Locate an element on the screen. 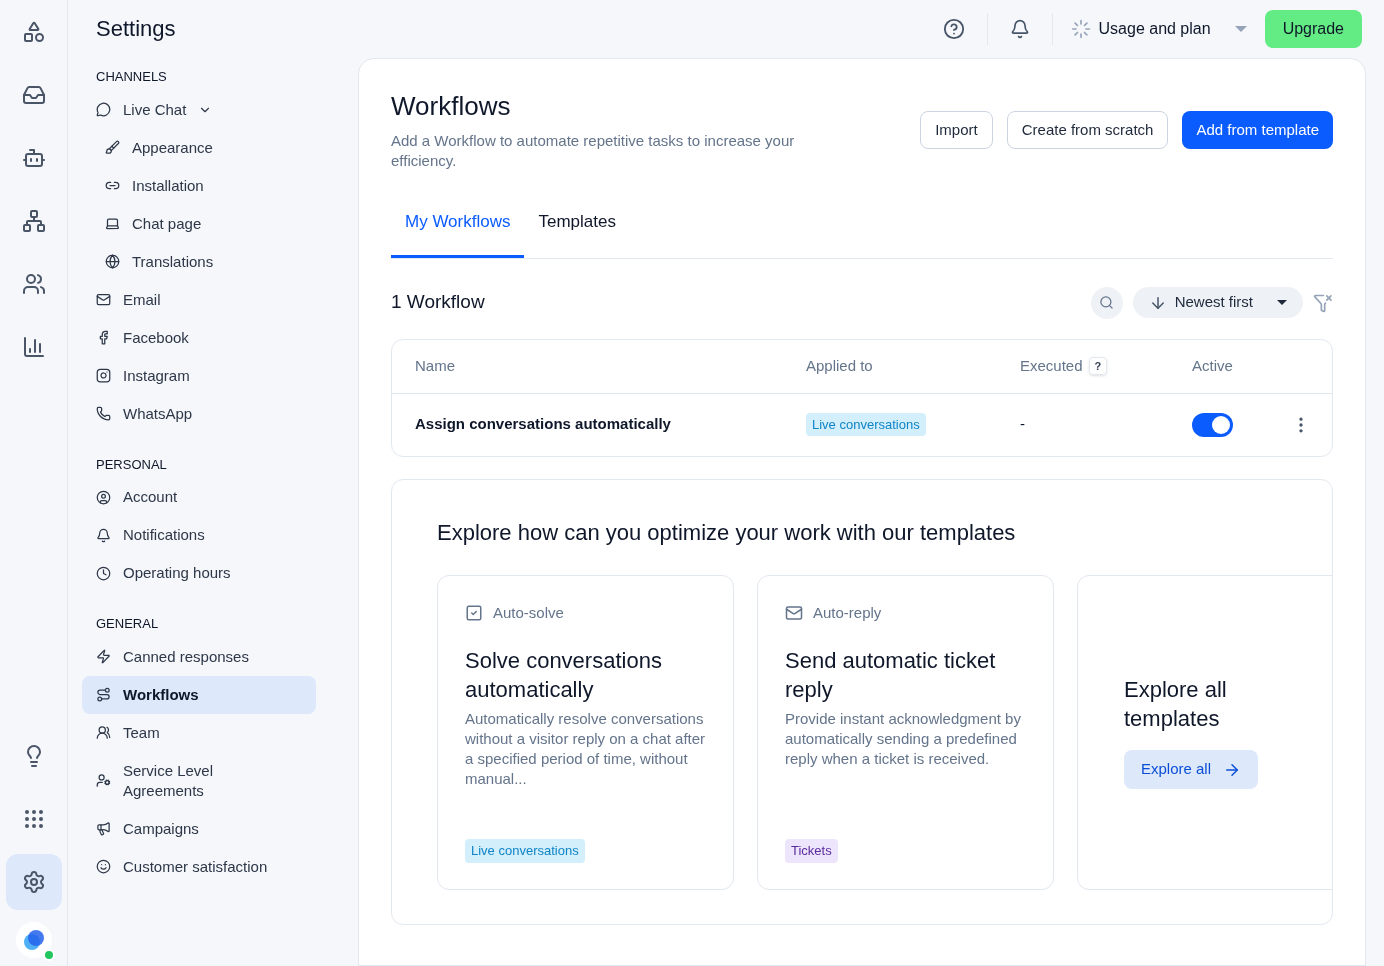 This screenshot has height=966, width=1384. sidebar-item: Chat page is located at coordinates (199, 223).